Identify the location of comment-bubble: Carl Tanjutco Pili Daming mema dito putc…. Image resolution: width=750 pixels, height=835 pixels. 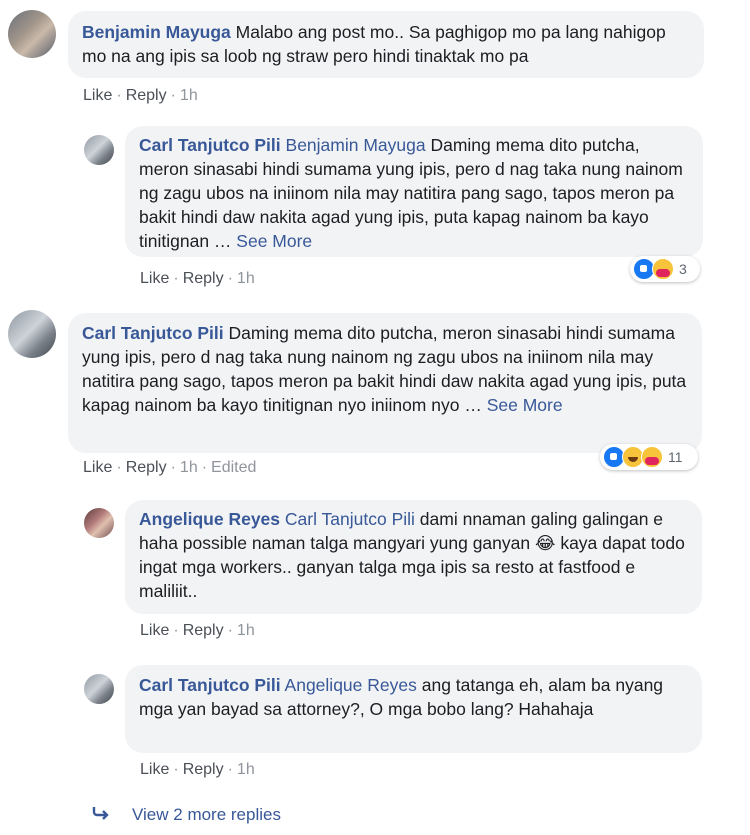
(385, 383).